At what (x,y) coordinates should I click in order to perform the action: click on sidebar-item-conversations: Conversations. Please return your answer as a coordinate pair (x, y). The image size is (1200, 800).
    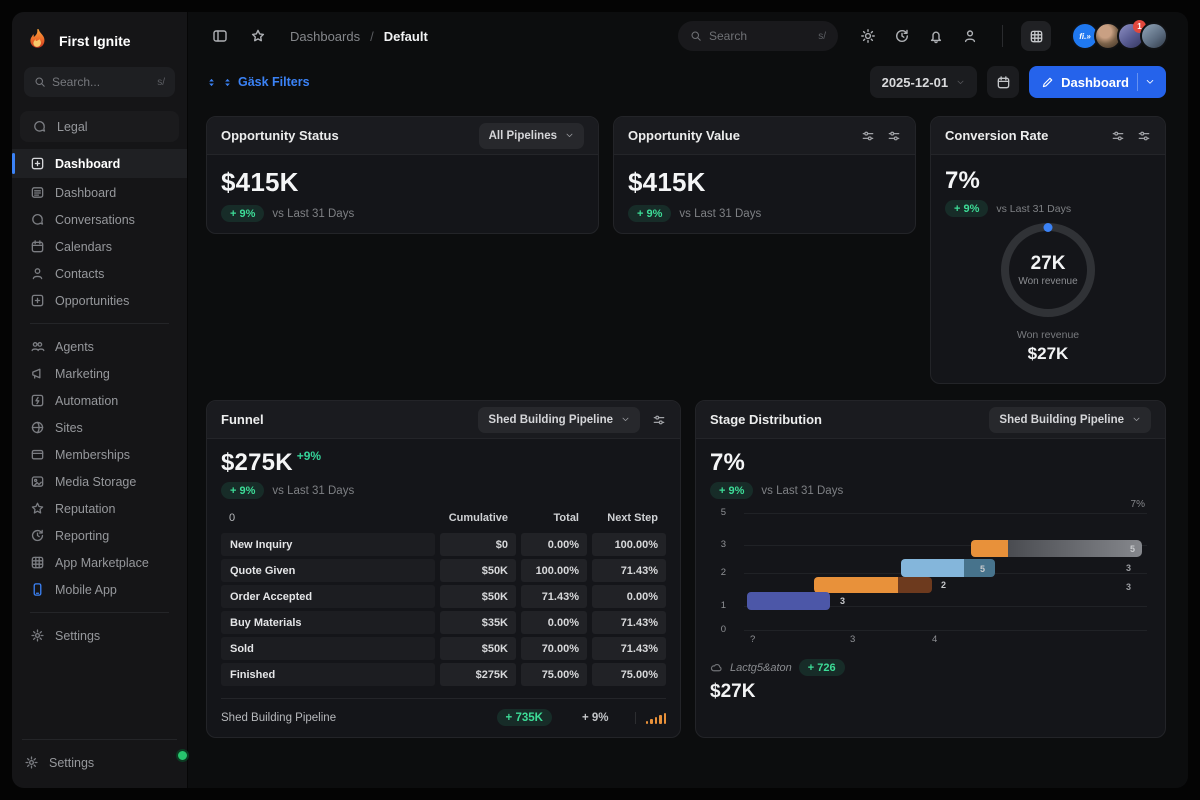
    Looking at the image, I should click on (99, 219).